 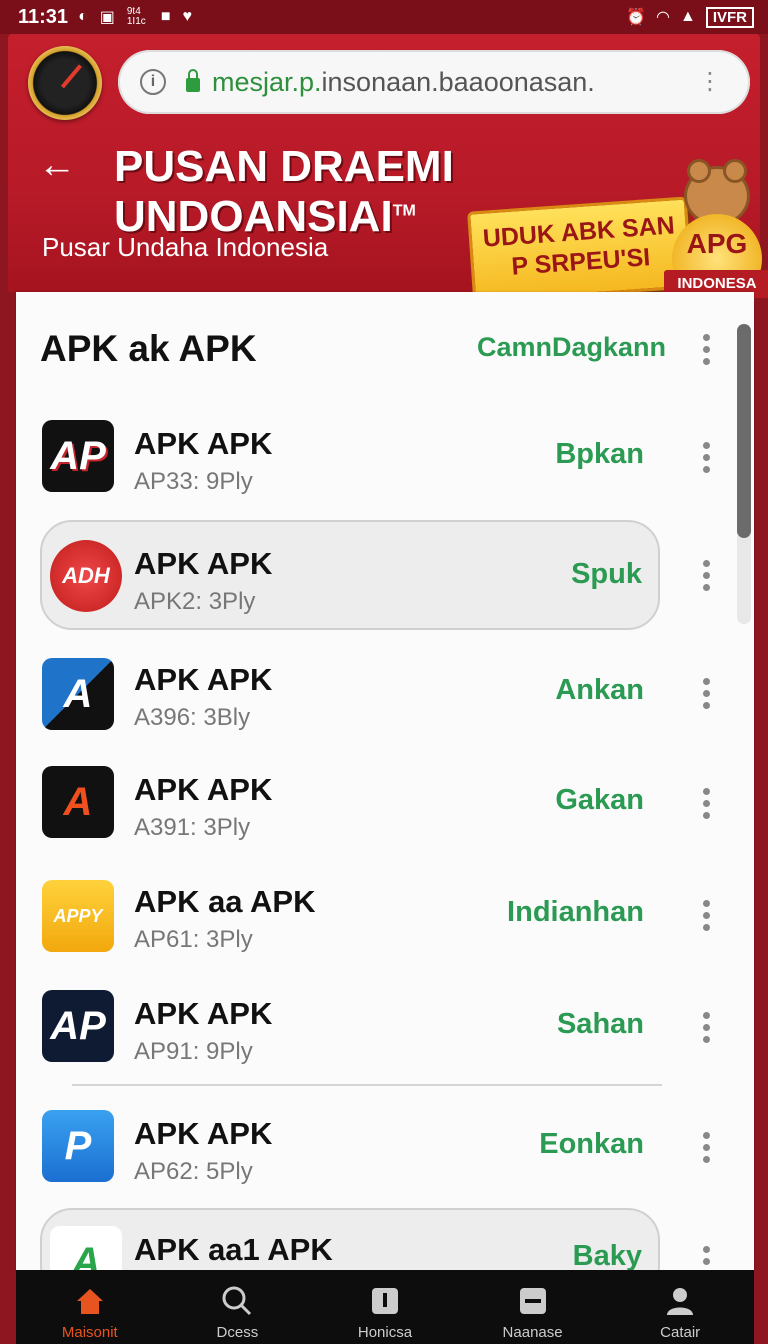 What do you see at coordinates (680, 1301) in the screenshot?
I see `user-icon` at bounding box center [680, 1301].